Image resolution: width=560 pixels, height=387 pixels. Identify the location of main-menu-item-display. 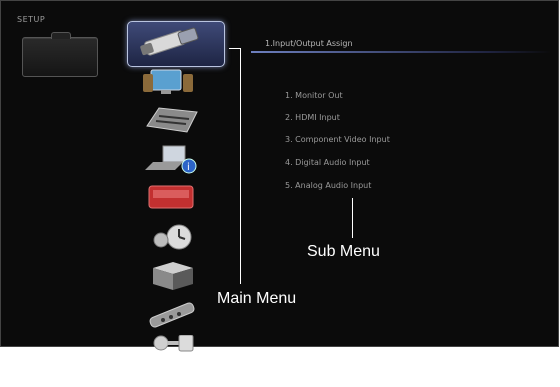
(172, 197).